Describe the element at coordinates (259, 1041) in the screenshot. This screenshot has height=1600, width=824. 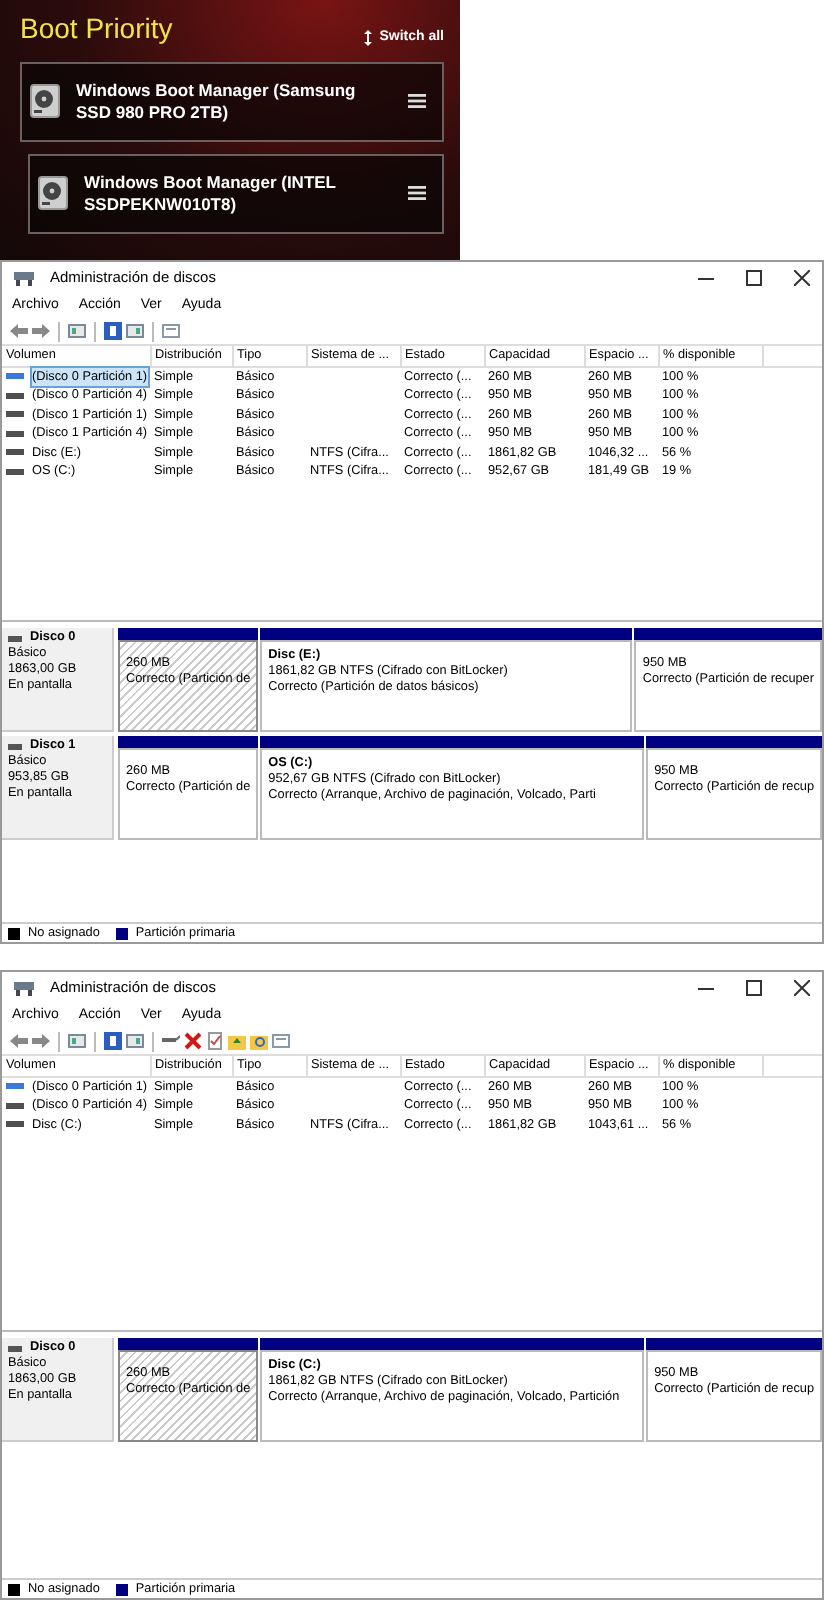
I see `folder-search-icon` at that location.